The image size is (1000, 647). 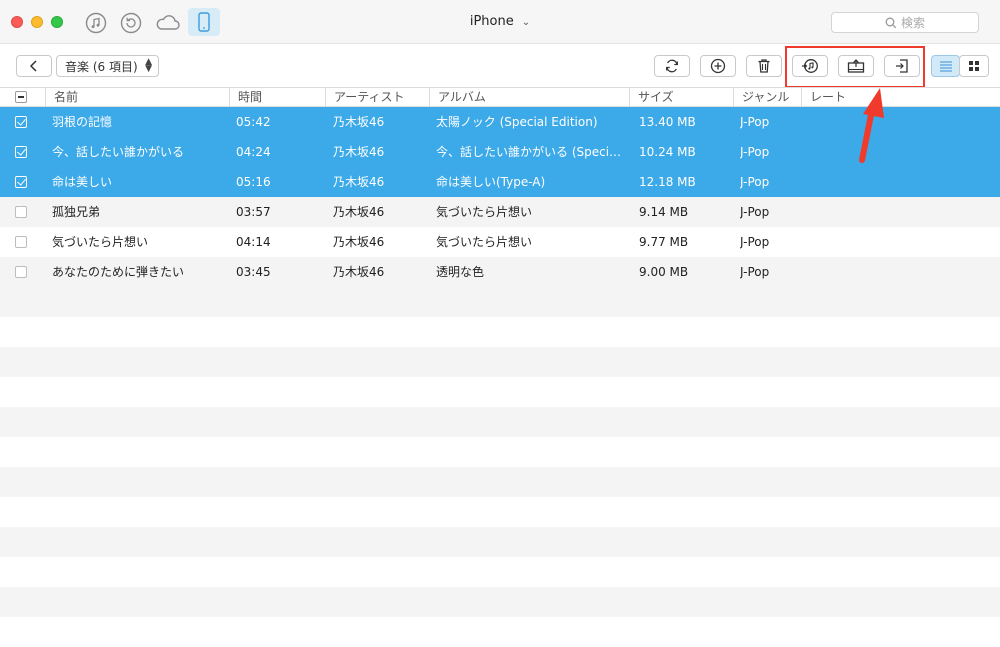 What do you see at coordinates (667, 122) in the screenshot?
I see `cell-size: 13.40 MB` at bounding box center [667, 122].